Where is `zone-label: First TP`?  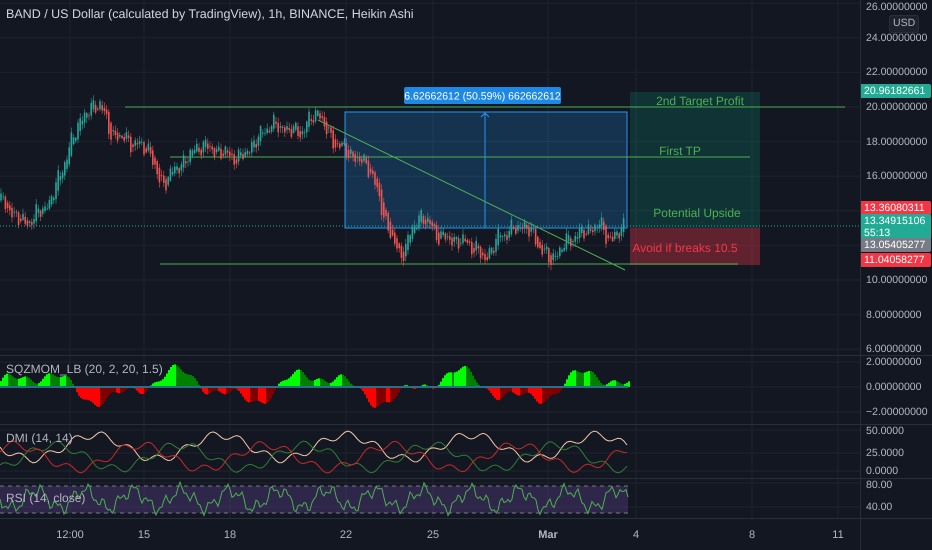
zone-label: First TP is located at coordinates (680, 151).